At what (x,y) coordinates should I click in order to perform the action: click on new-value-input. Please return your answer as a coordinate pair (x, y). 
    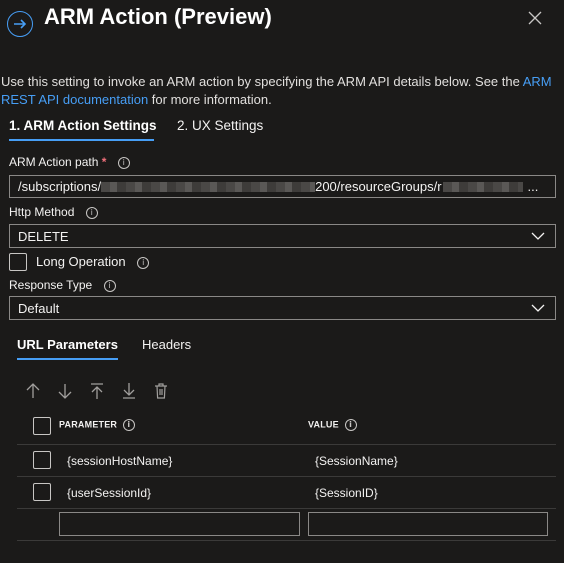
    Looking at the image, I should click on (428, 524).